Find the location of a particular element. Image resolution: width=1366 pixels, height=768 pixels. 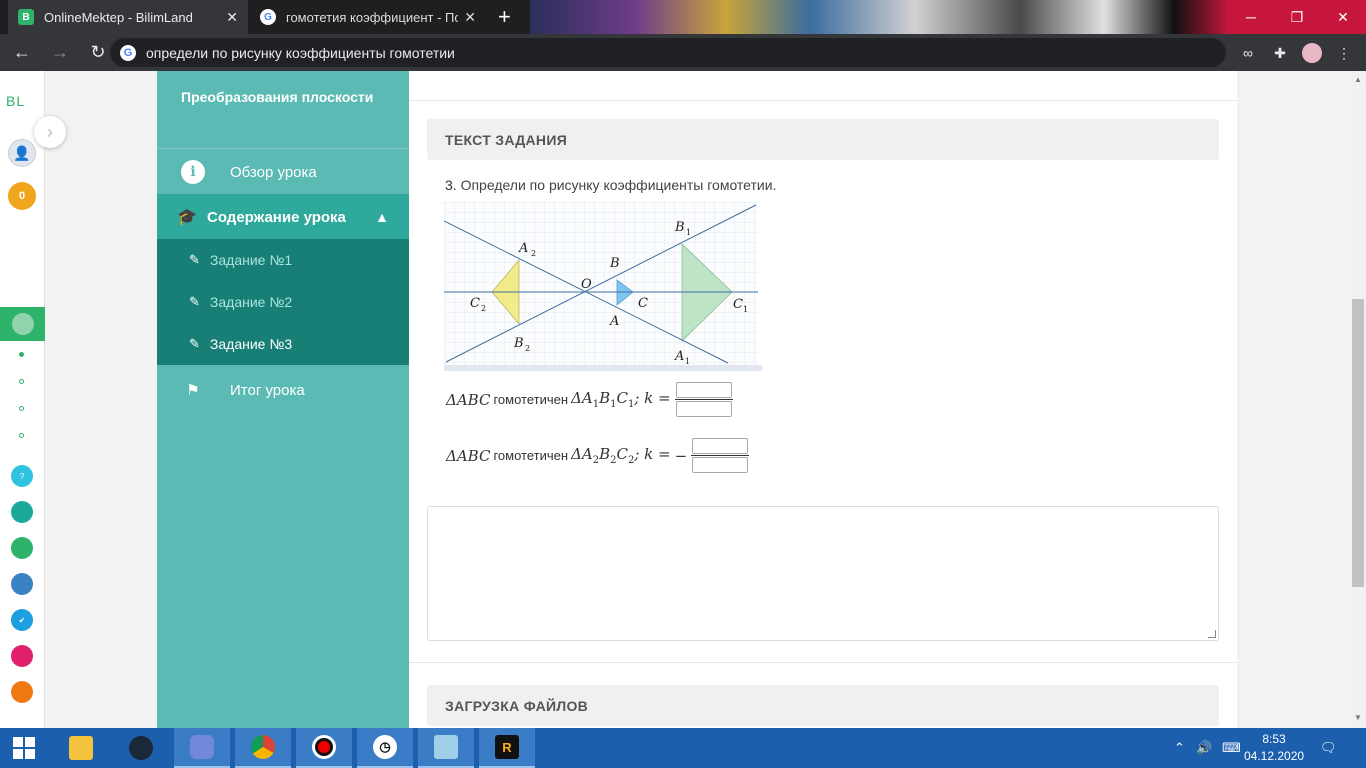

scroll-down-icon: ▼ is located at coordinates (1358, 717).